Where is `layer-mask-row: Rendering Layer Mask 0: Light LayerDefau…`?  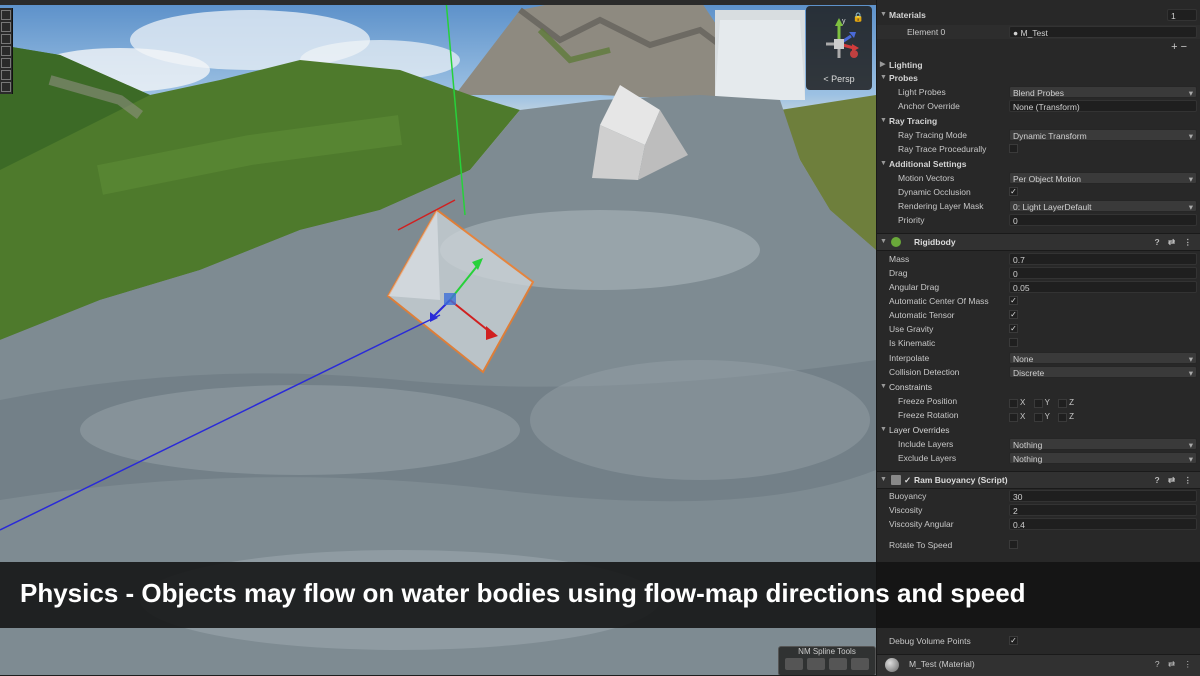 layer-mask-row: Rendering Layer Mask 0: Light LayerDefau… is located at coordinates (1038, 206).